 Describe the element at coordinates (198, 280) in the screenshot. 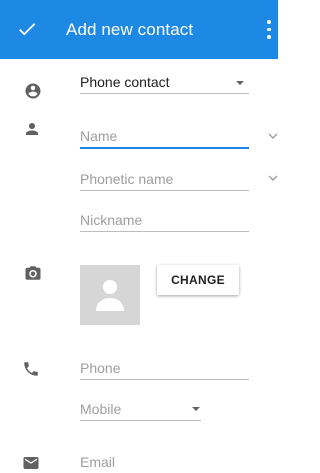

I see `change-photo-button: CHANGE` at that location.